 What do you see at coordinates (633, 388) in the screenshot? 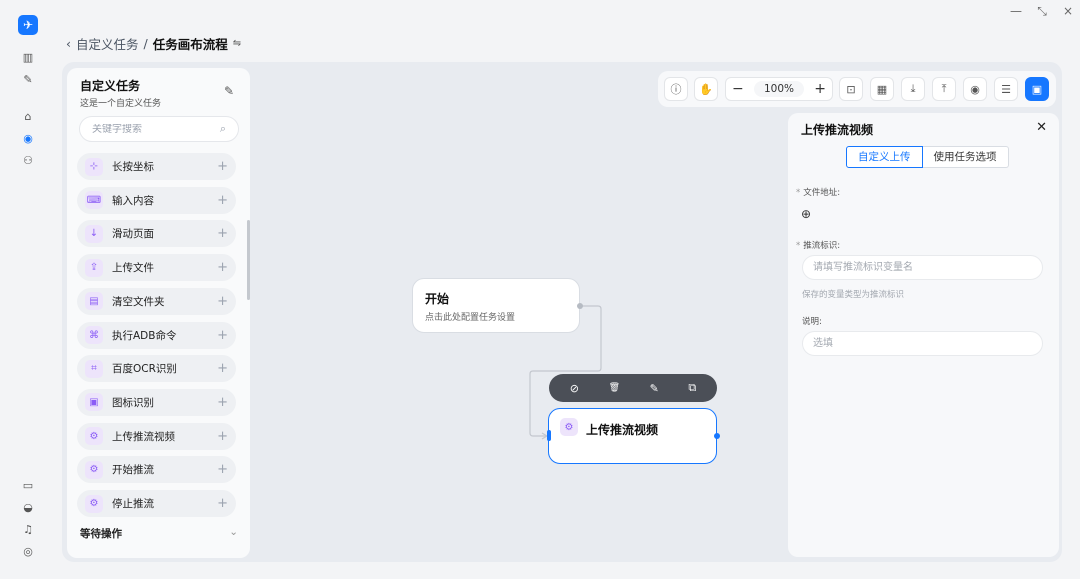
I see `node-action-bar: ⊘ 🗑 ✎ ⧉` at bounding box center [633, 388].